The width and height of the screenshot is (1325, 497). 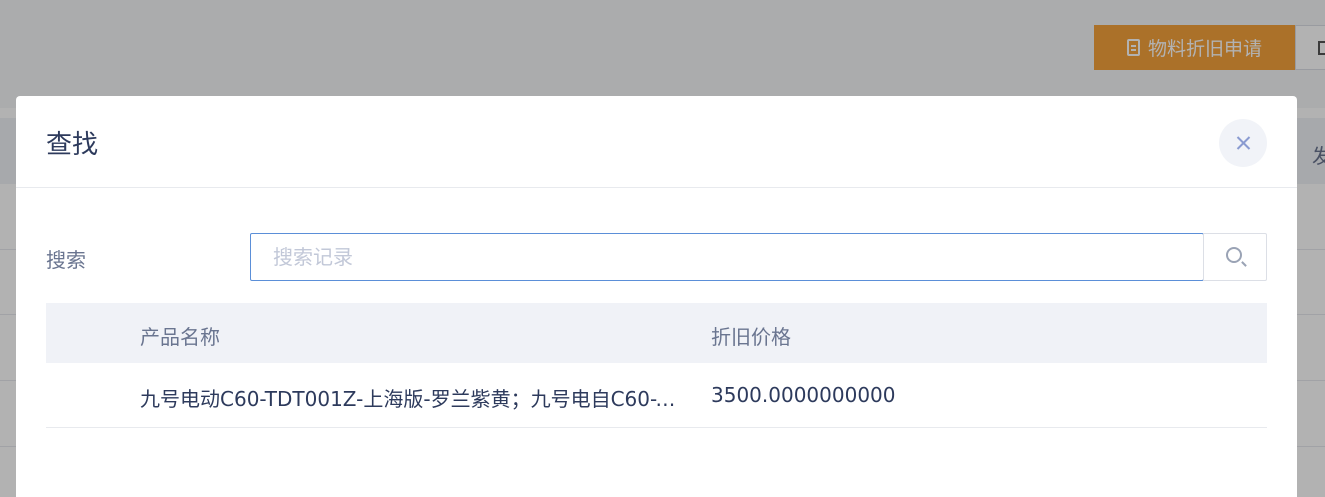 I want to click on table-header: 产品名称 折旧价格, so click(x=656, y=333).